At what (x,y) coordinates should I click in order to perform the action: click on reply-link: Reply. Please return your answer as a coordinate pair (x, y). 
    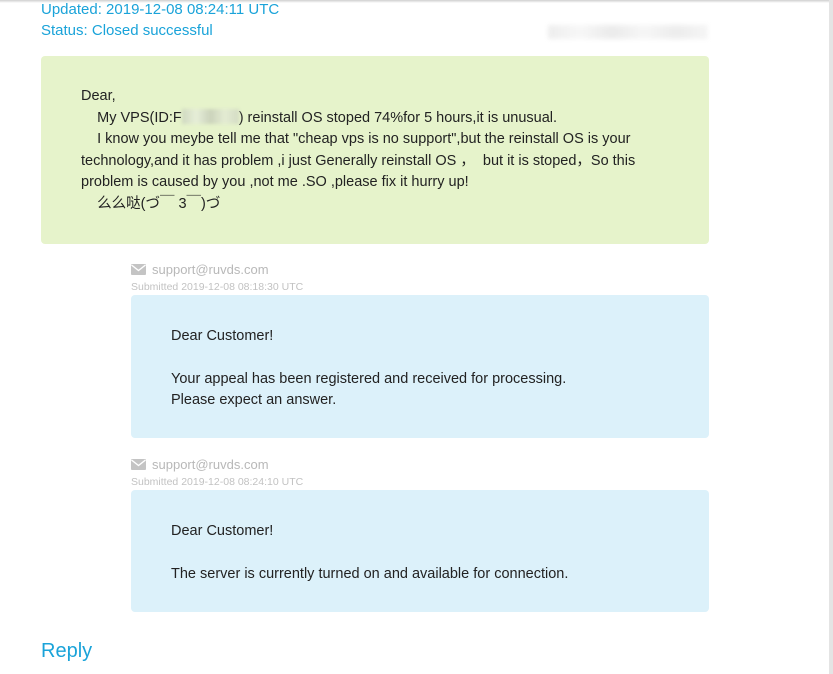
    Looking at the image, I should click on (66, 651).